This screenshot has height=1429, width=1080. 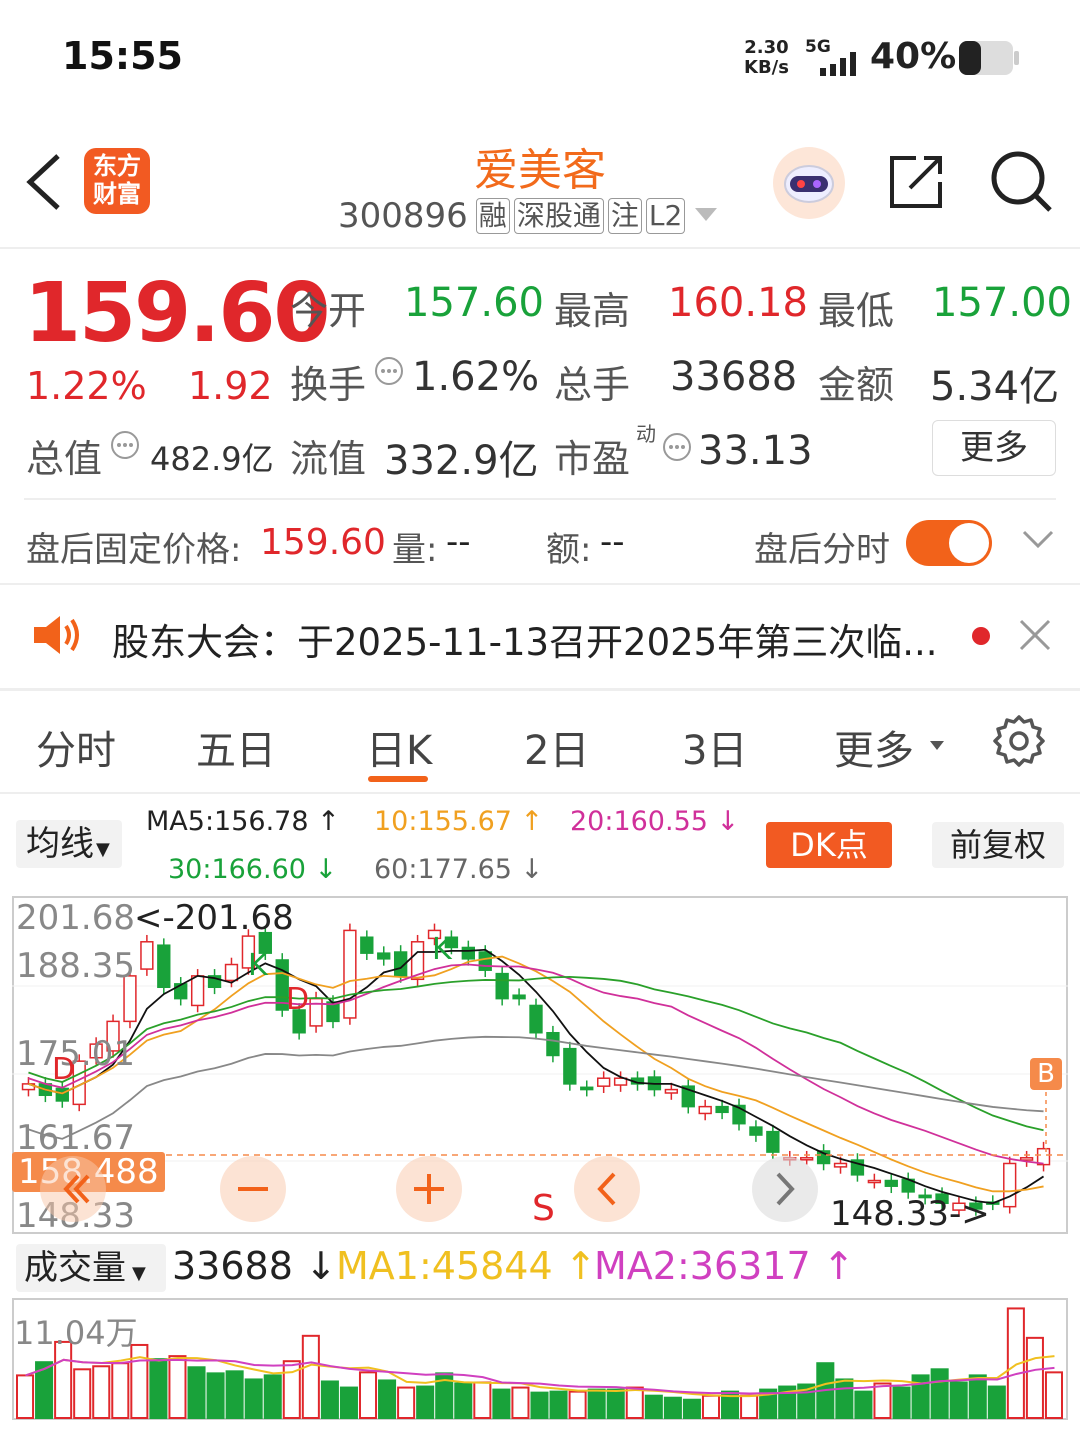 I want to click on stock-code: 300896, so click(x=403, y=216).